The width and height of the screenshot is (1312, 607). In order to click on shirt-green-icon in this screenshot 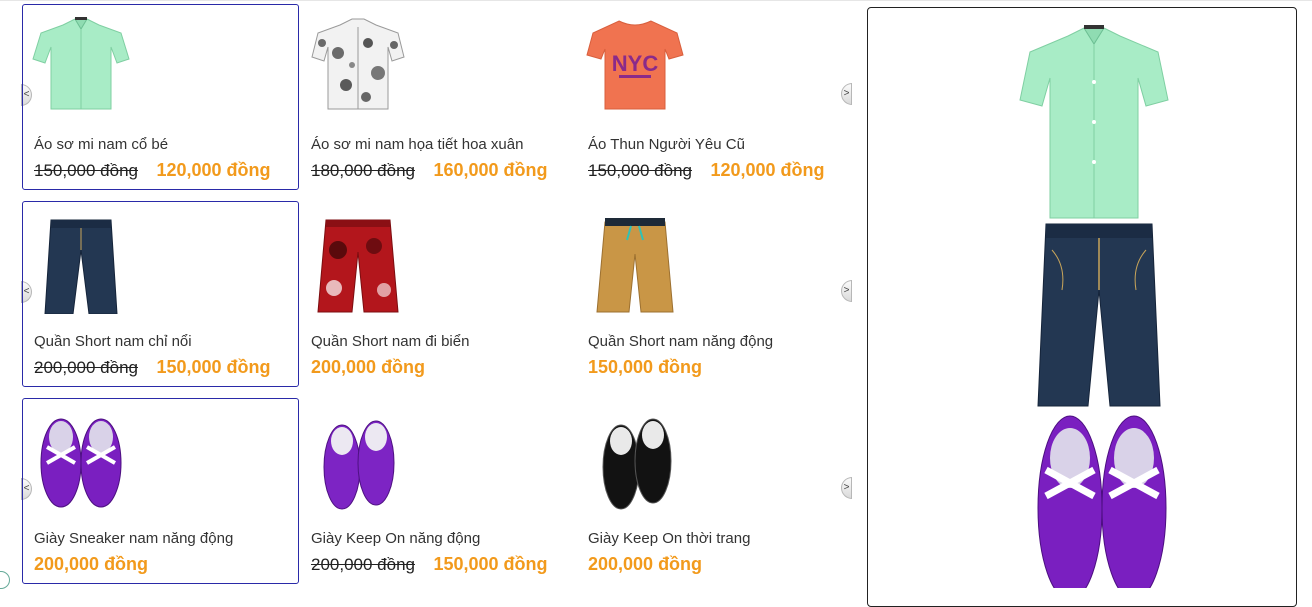, I will do `click(81, 63)`.